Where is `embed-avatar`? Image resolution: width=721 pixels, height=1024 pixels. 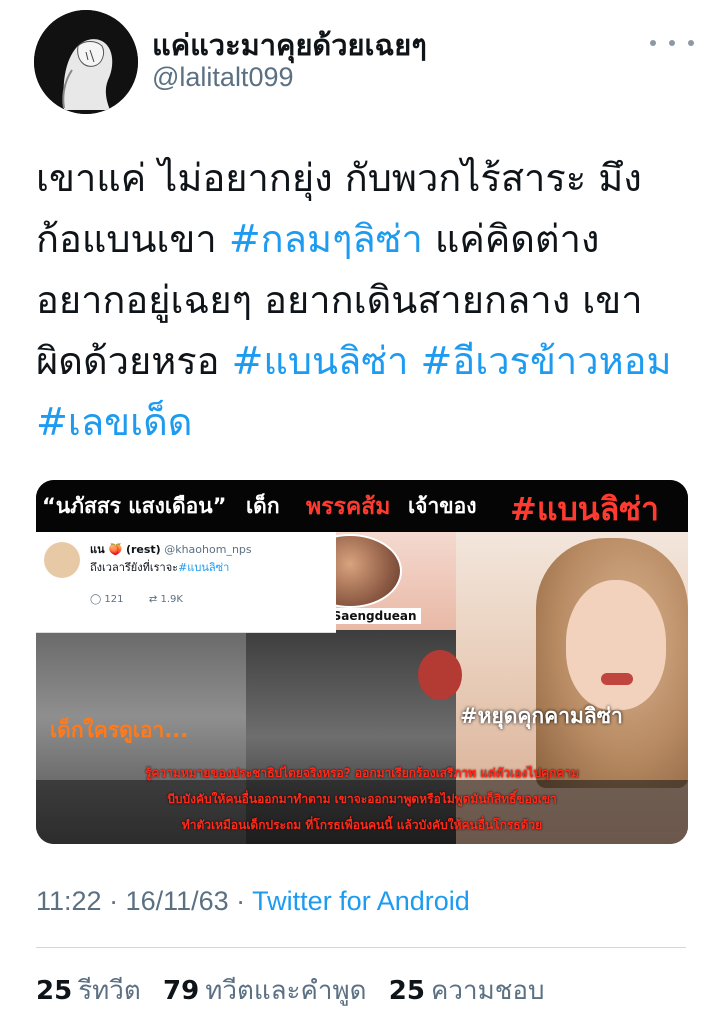
embed-avatar is located at coordinates (62, 560).